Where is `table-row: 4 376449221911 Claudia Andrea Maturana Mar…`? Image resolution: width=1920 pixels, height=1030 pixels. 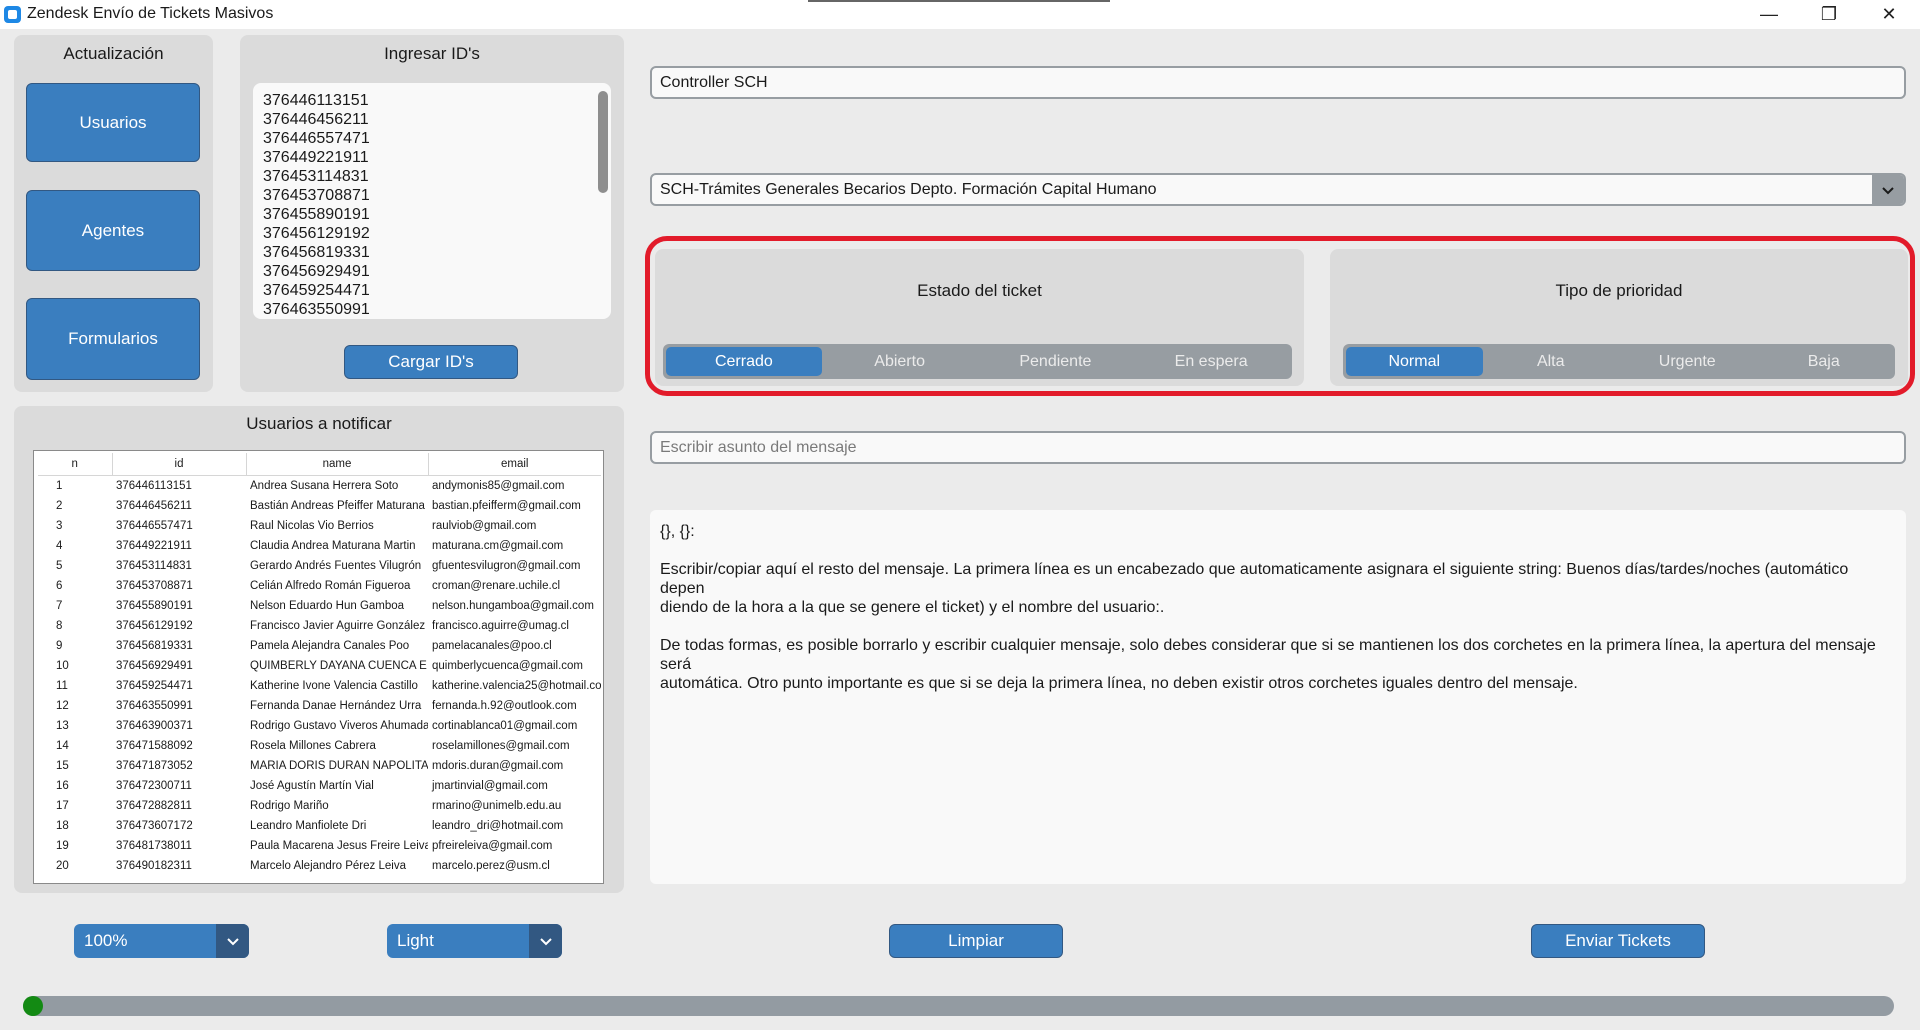 table-row: 4 376449221911 Claudia Andrea Maturana Mar… is located at coordinates (319, 546).